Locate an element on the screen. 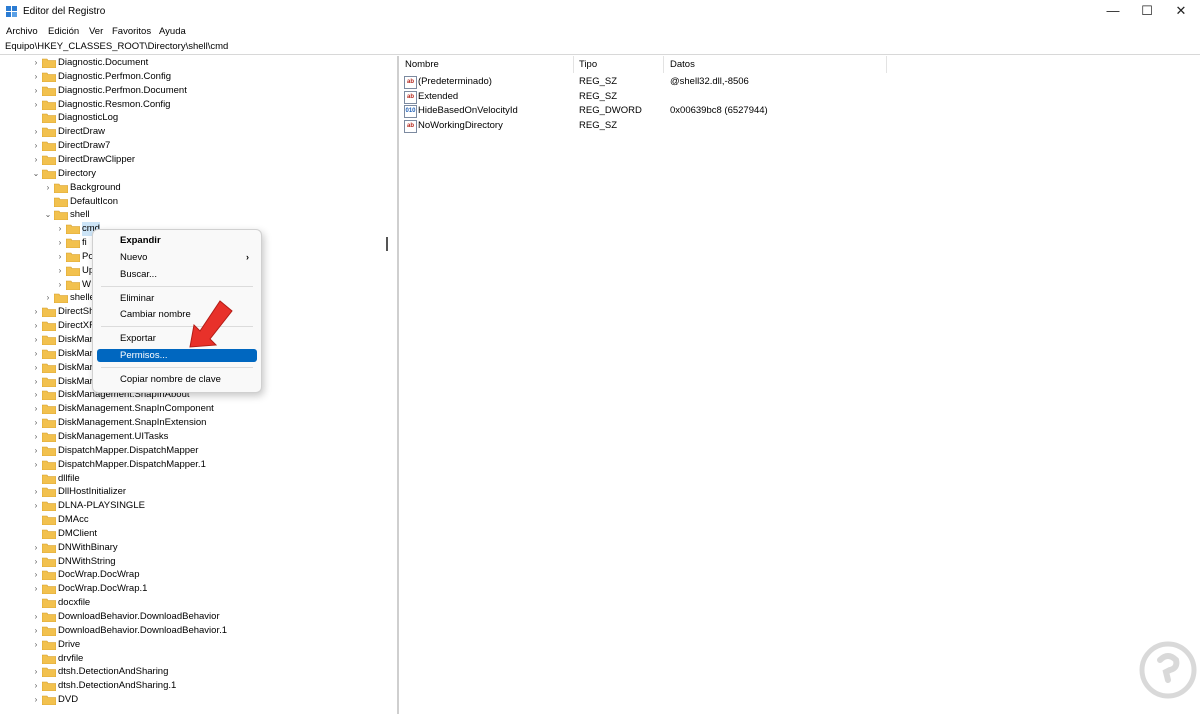  tree-item: dllfile is located at coordinates (192, 479).